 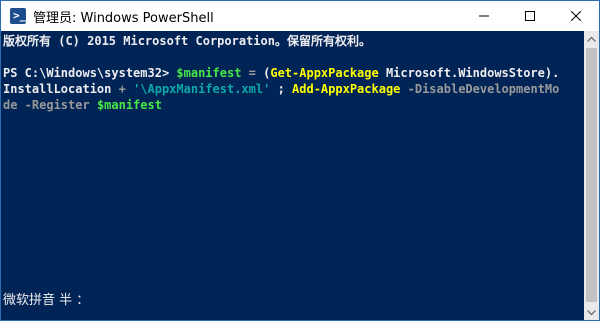 I want to click on scroll-up-button, so click(x=591, y=39).